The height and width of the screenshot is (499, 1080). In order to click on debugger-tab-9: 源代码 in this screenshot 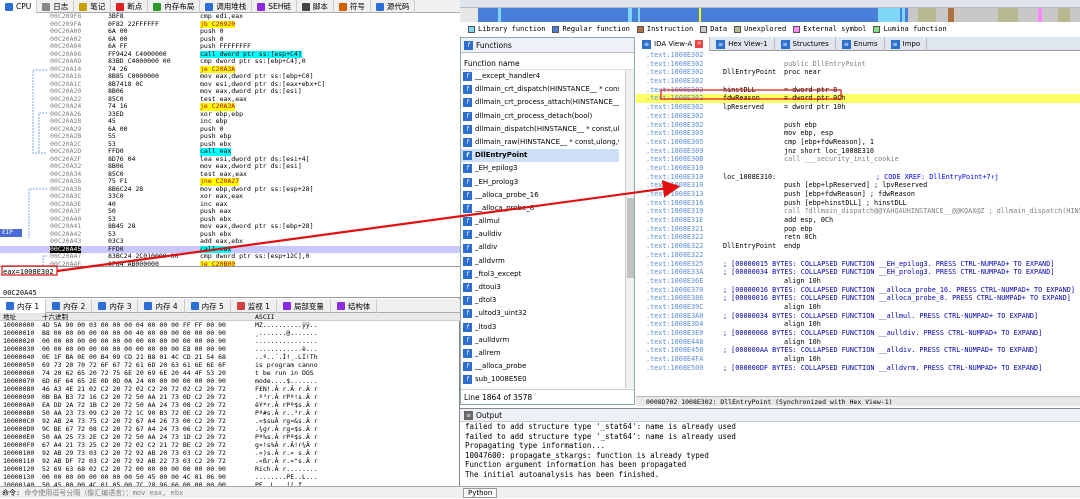, I will do `click(393, 6)`.